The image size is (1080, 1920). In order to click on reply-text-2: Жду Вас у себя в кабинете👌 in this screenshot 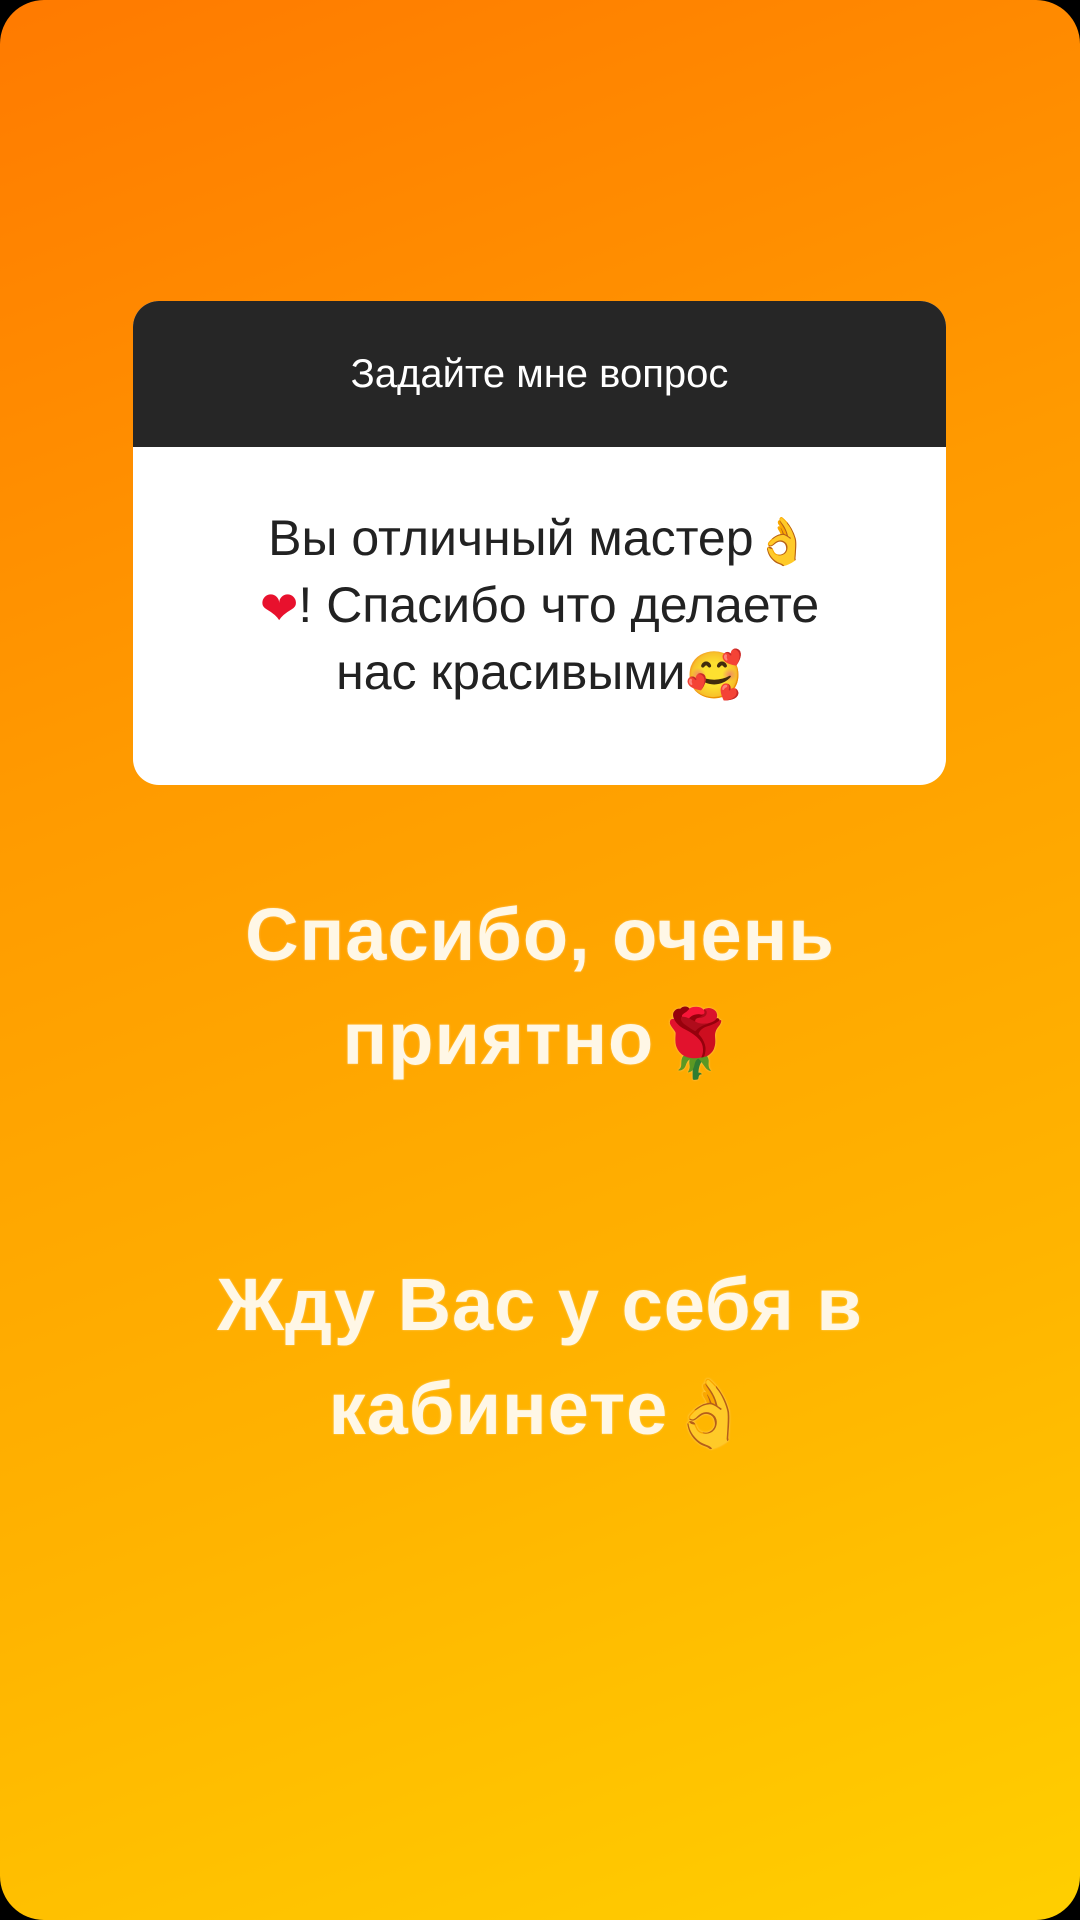, I will do `click(540, 1359)`.